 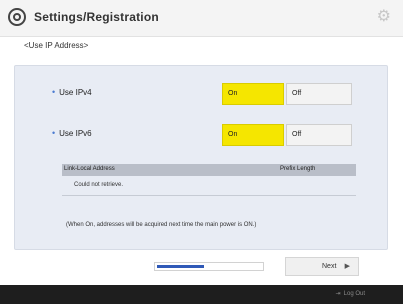 I want to click on gear-icon: ⚙, so click(x=384, y=17).